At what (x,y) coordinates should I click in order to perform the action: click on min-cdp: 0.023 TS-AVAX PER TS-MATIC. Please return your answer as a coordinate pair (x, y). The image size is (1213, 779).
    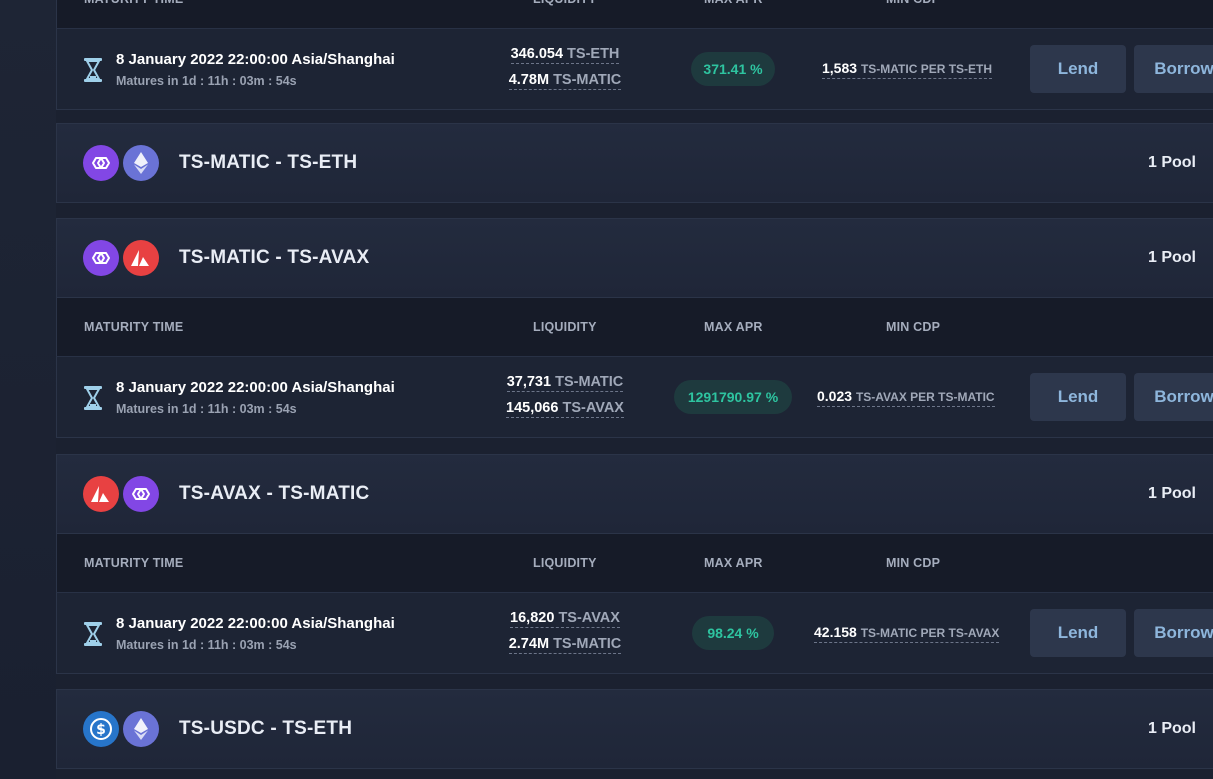
    Looking at the image, I should click on (906, 397).